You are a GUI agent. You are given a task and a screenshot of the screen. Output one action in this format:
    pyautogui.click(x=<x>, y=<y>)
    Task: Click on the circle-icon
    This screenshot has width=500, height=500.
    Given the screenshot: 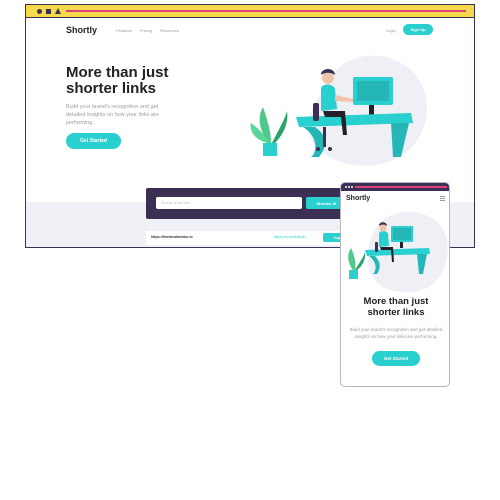 What is the action you would take?
    pyautogui.click(x=39, y=11)
    